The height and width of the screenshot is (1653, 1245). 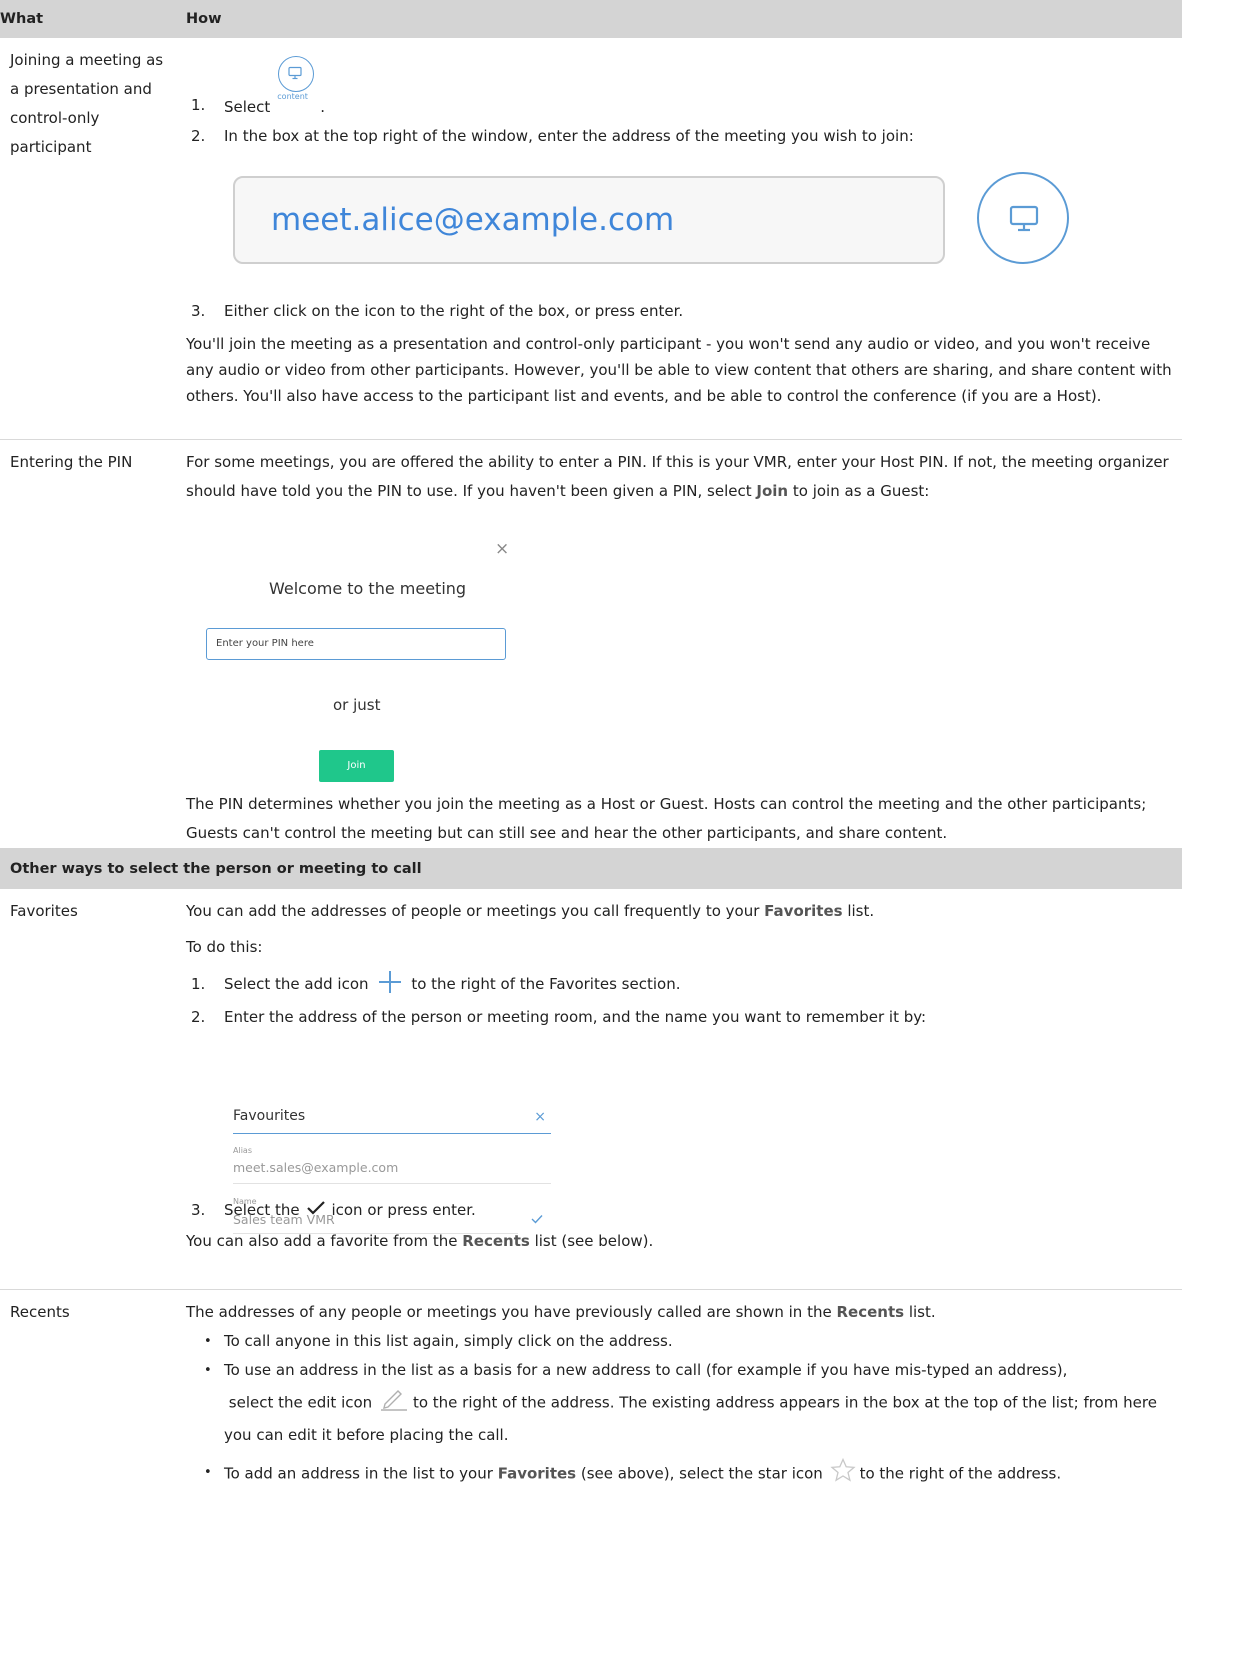 I want to click on table-header-row: What How, so click(x=591, y=19).